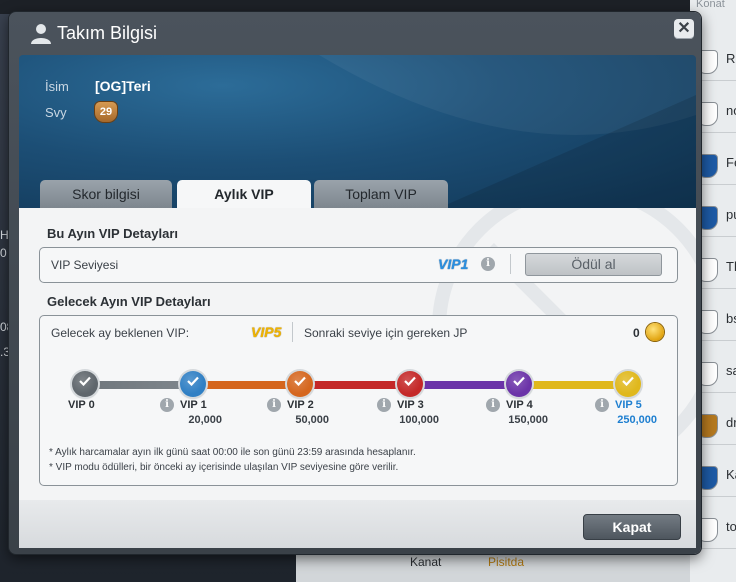 This screenshot has height=582, width=736. Describe the element at coordinates (386, 333) in the screenshot. I see `jp-needed-label: Sonraki seviye için gereken JP` at that location.